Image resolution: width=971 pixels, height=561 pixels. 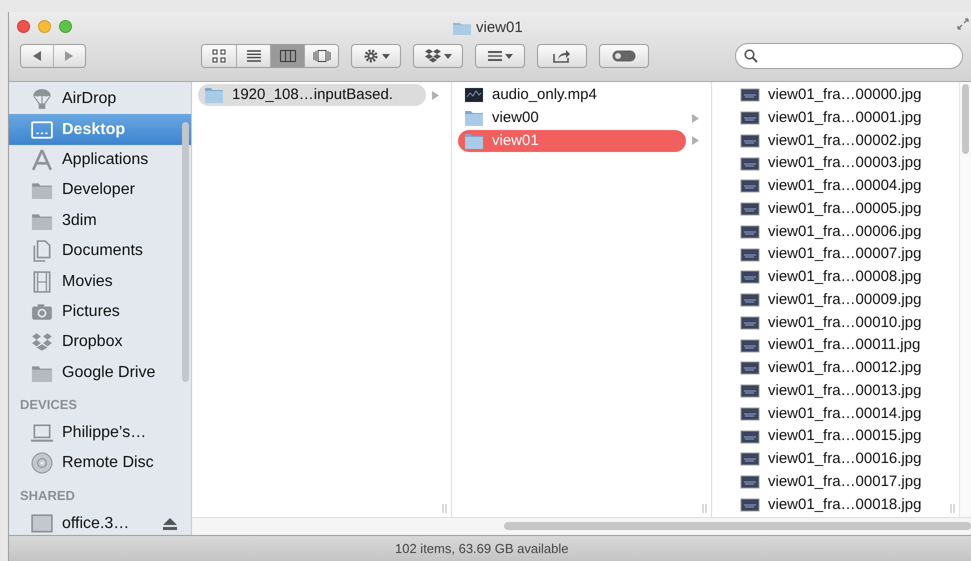 I want to click on file-item: view01_fra…00011.jpg, so click(x=832, y=345).